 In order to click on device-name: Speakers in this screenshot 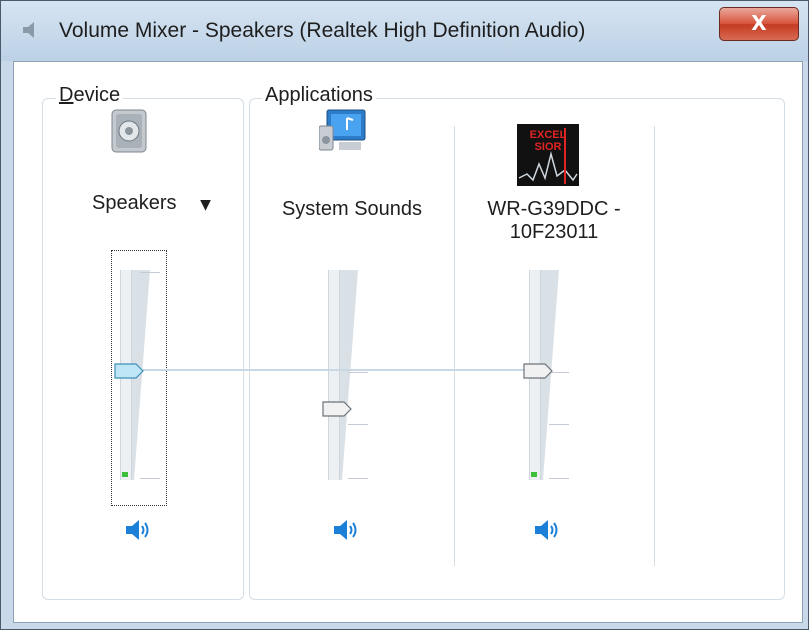, I will do `click(134, 203)`.